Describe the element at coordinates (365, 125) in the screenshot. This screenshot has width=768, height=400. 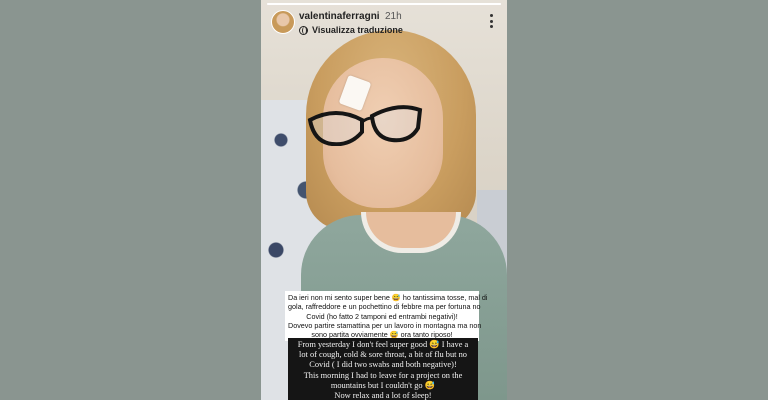
I see `photo-glasses` at that location.